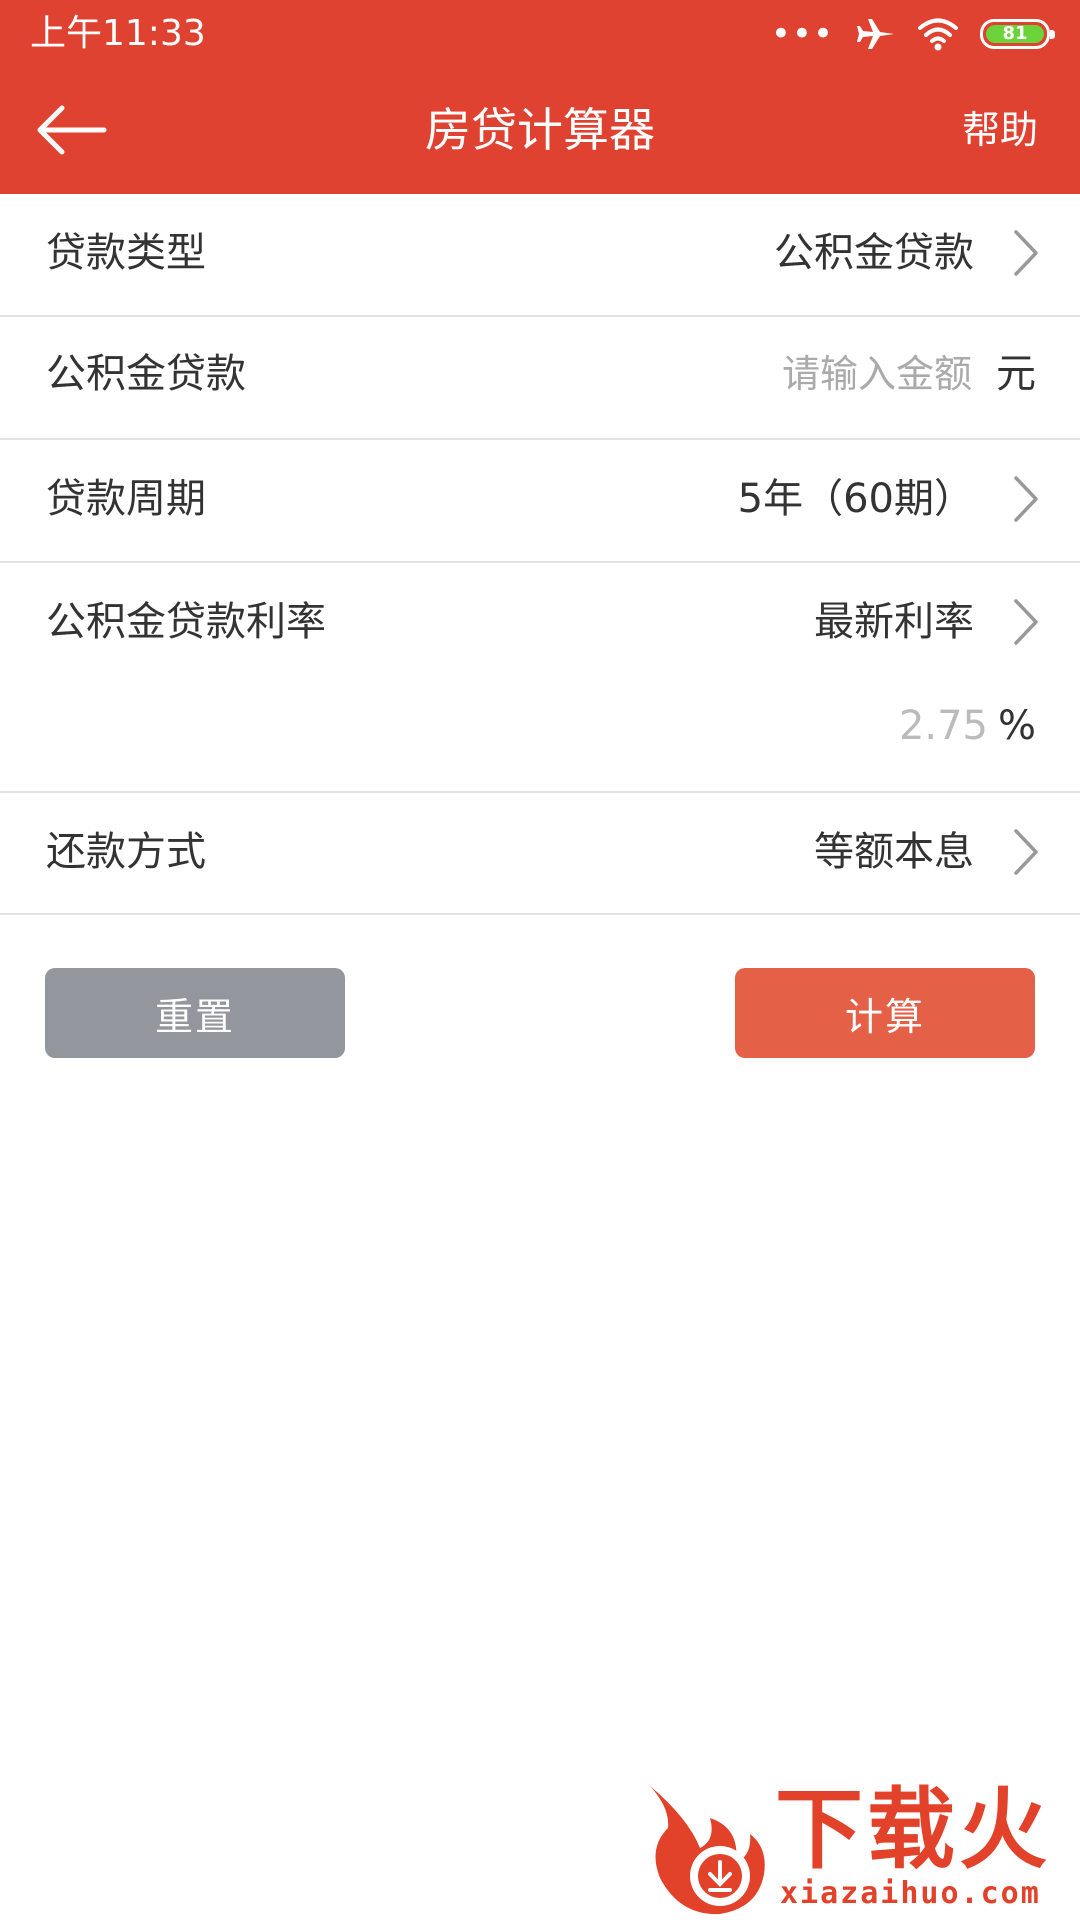 This screenshot has height=1920, width=1080. What do you see at coordinates (540, 97) in the screenshot?
I see `app-header: 上午11:33 ••• 81 房贷计算器 帮助` at bounding box center [540, 97].